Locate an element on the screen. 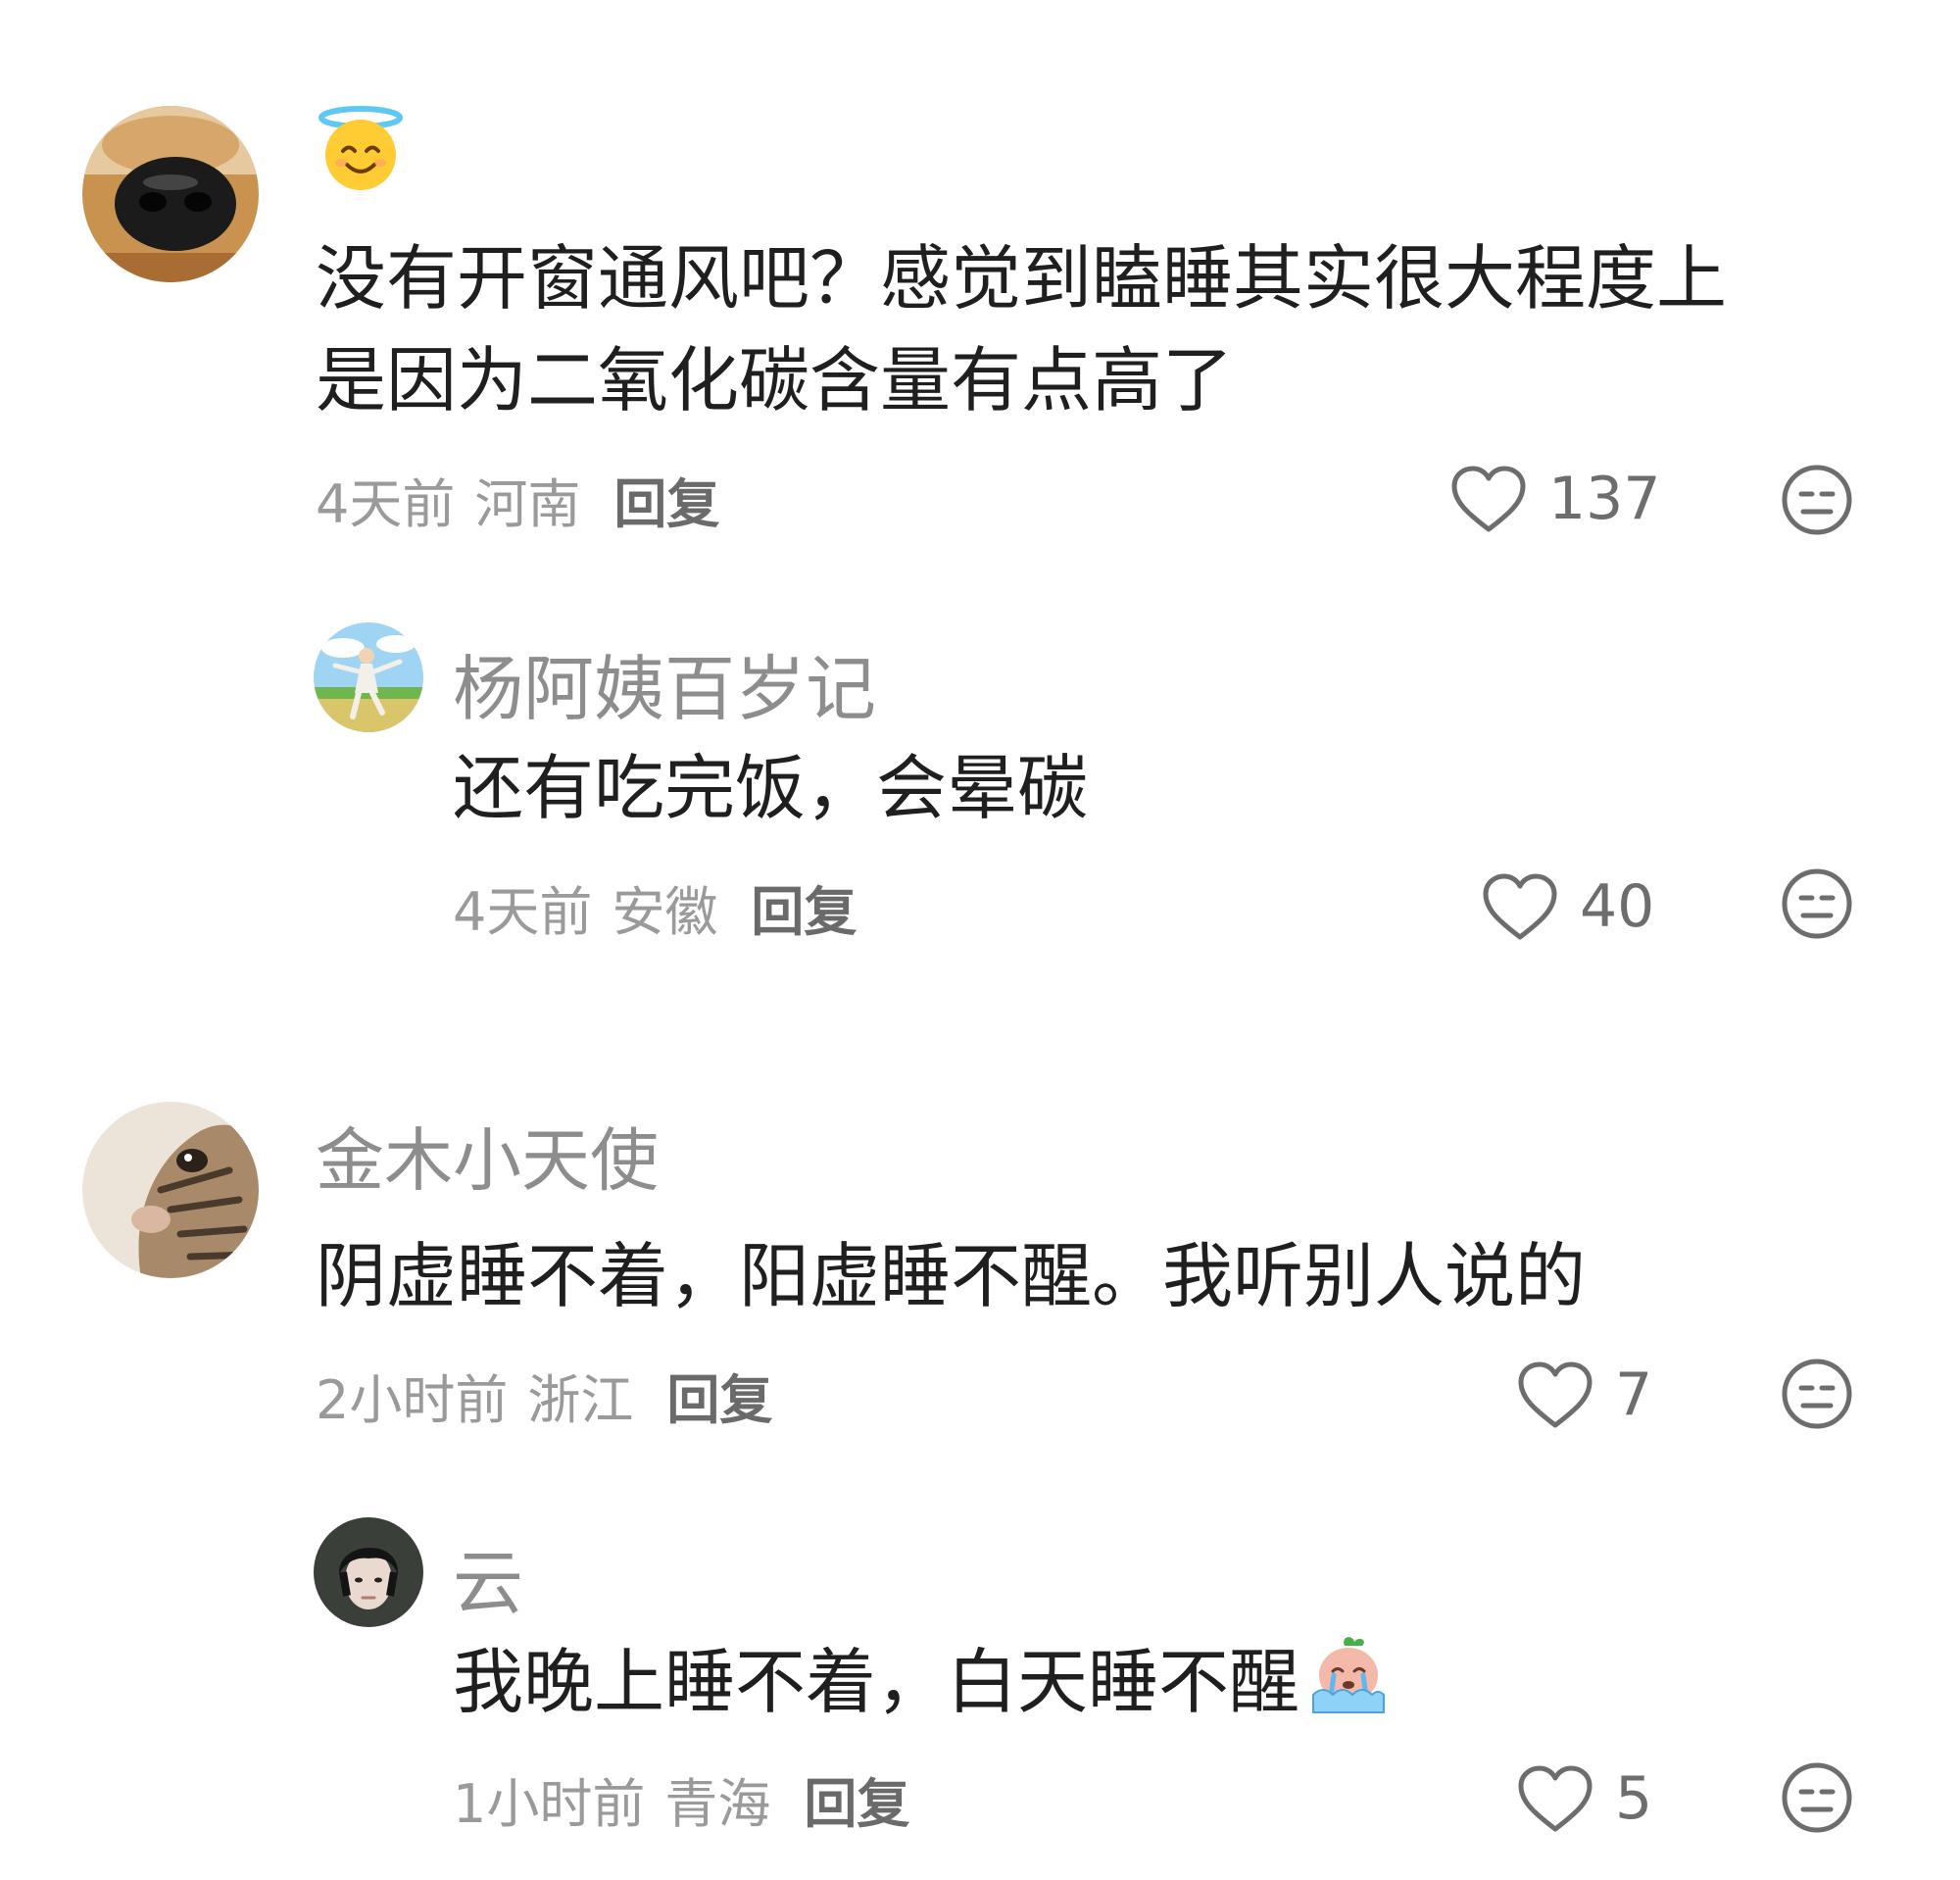  username: 杨阿姨百岁记 is located at coordinates (664, 682).